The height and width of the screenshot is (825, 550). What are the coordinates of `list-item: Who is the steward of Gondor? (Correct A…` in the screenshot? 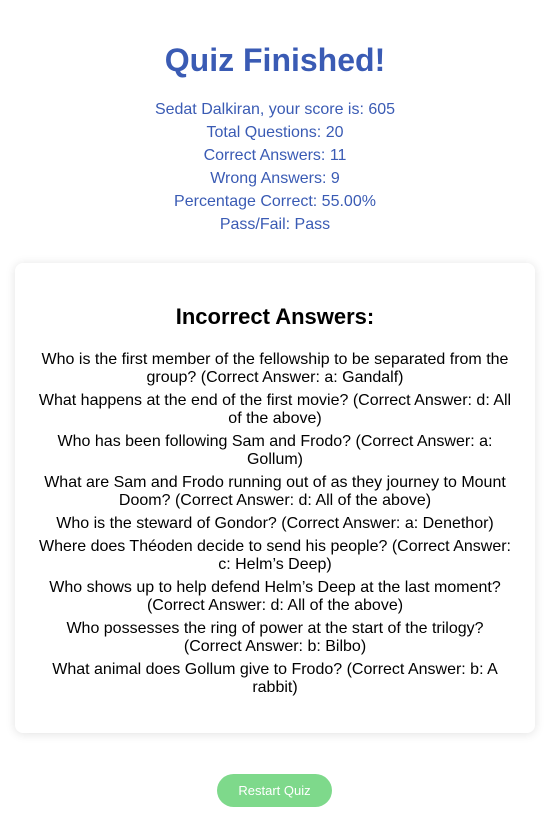 It's located at (275, 523).